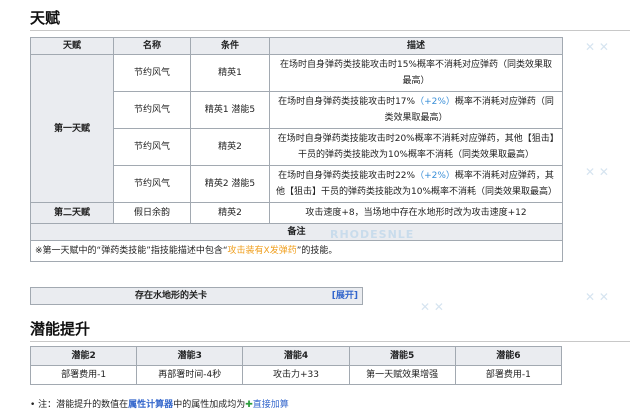 The height and width of the screenshot is (420, 640). Describe the element at coordinates (60, 329) in the screenshot. I see `section-heading-potential: 潜能提升` at that location.